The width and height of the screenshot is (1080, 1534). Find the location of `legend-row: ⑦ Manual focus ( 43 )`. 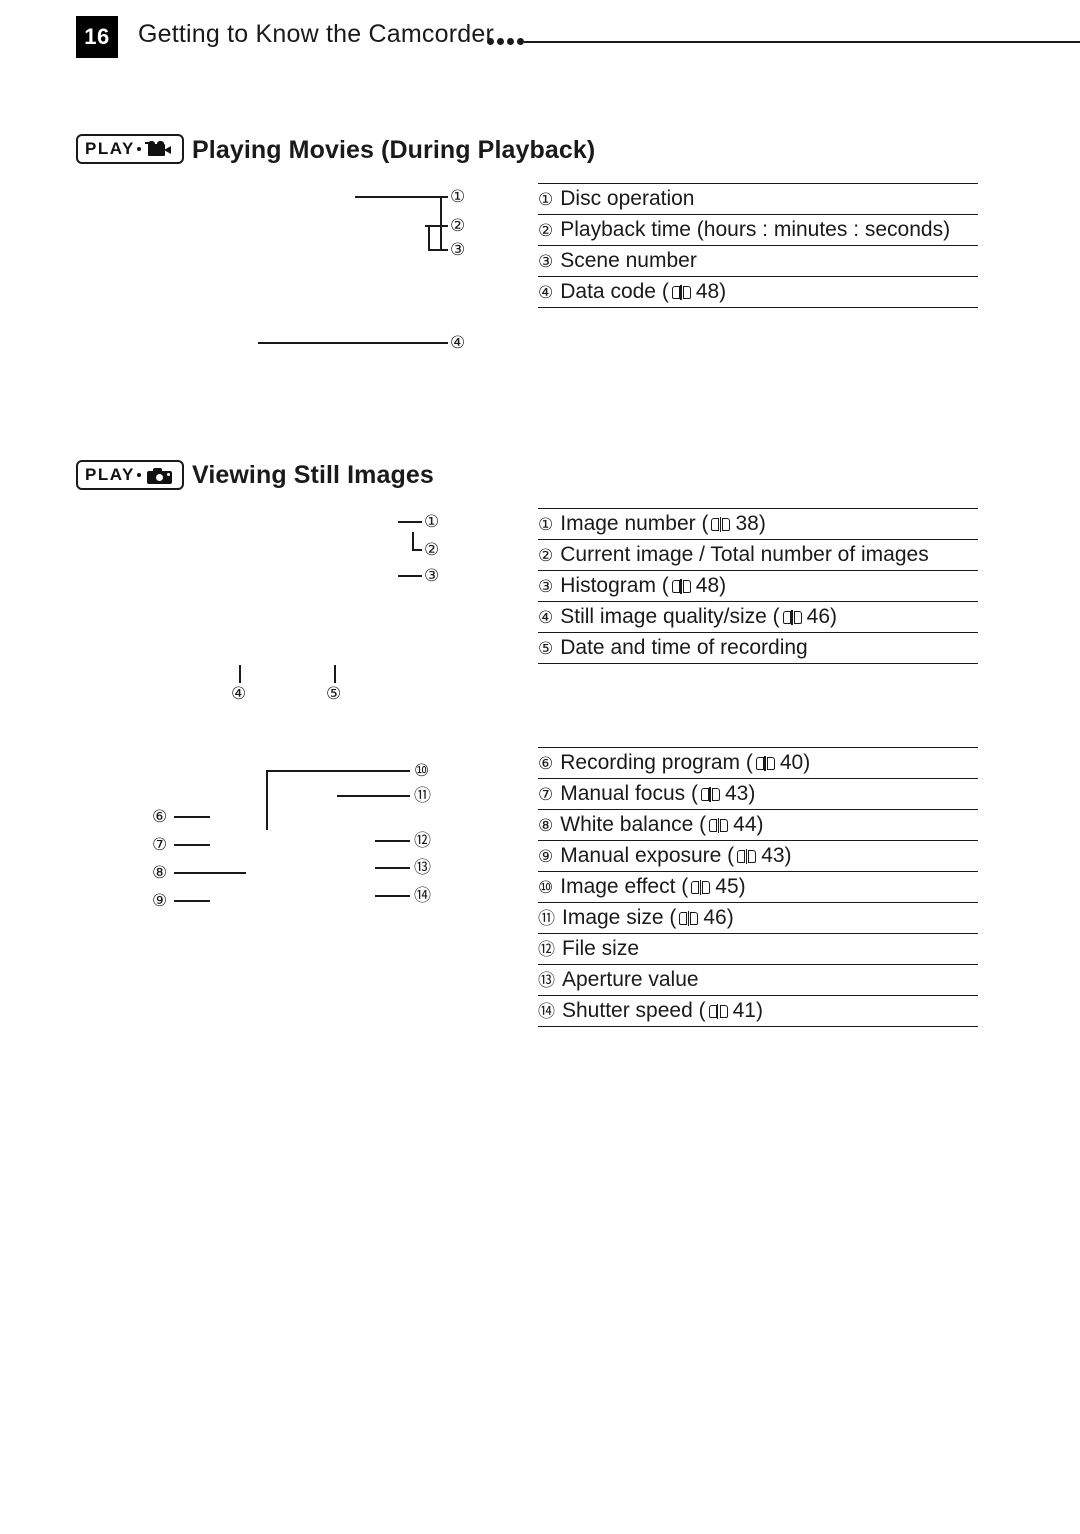

legend-row: ⑦ Manual focus ( 43 ) is located at coordinates (758, 794).